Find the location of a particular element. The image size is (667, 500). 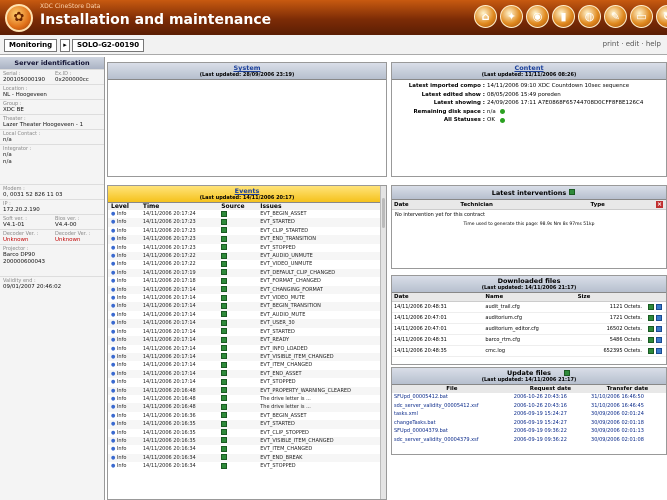

film-reel-icon: ✿ is located at coordinates (19, 18).